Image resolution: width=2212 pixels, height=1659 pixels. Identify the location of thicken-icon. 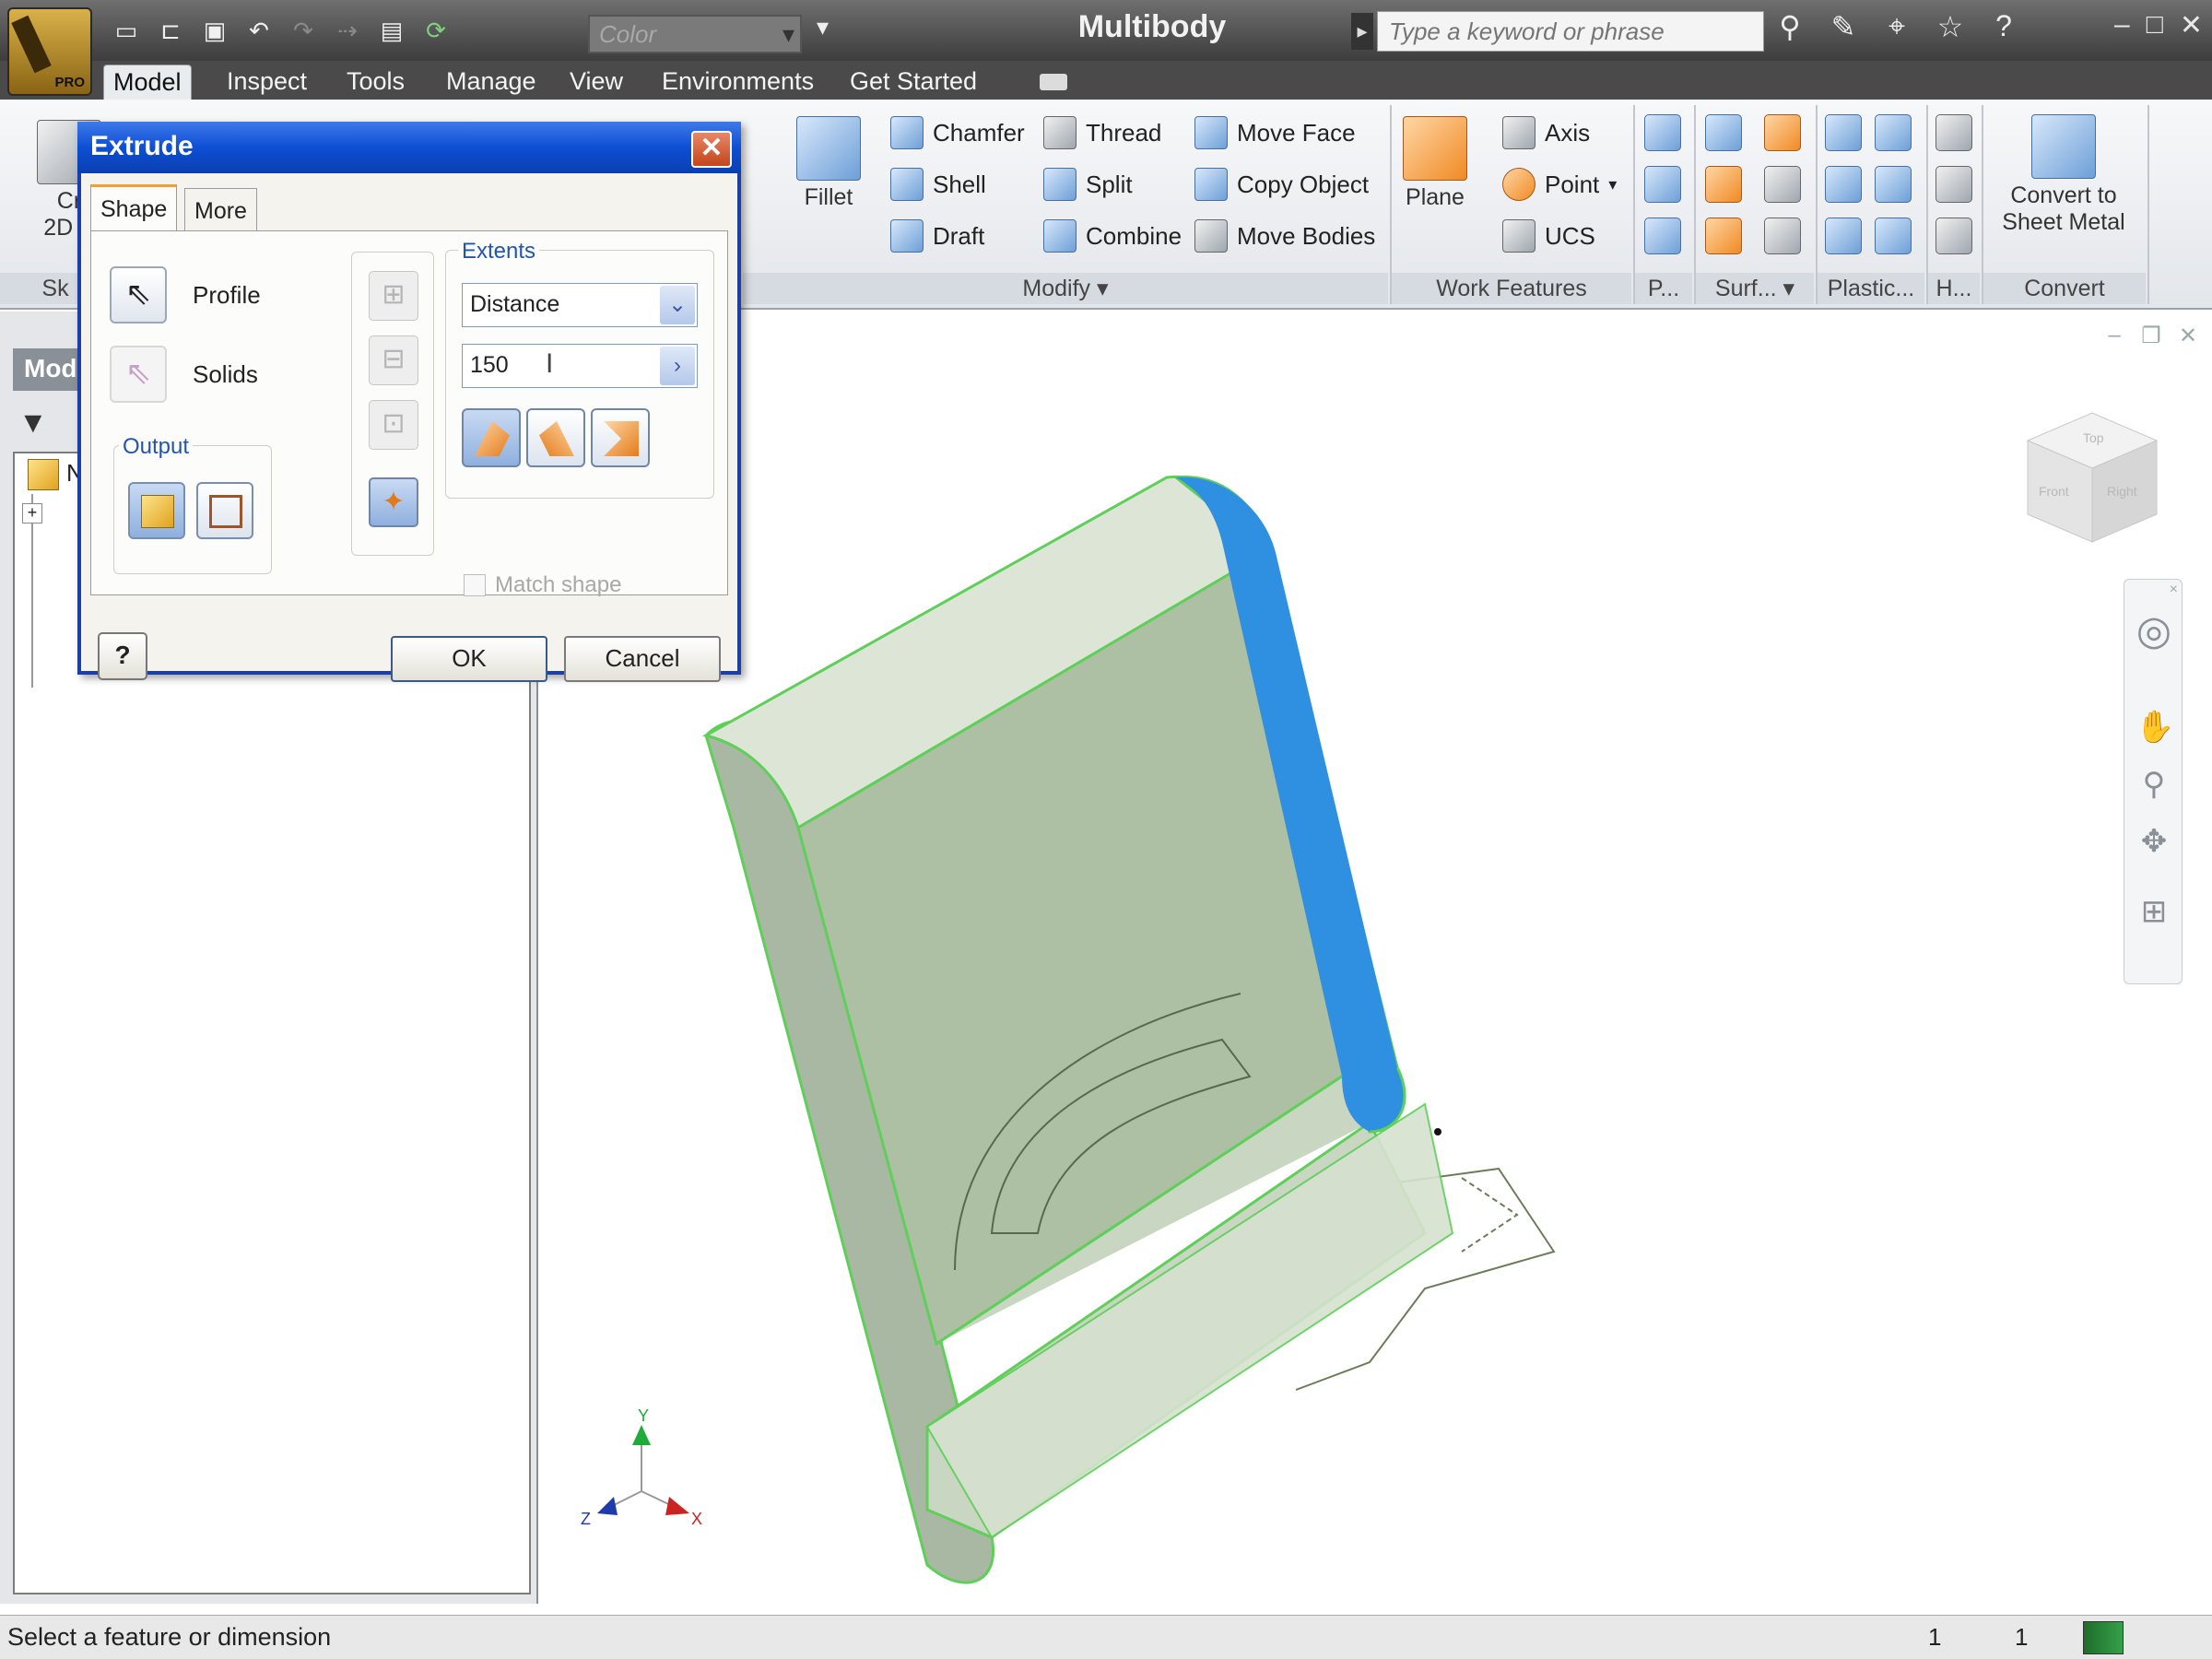
(1723, 132).